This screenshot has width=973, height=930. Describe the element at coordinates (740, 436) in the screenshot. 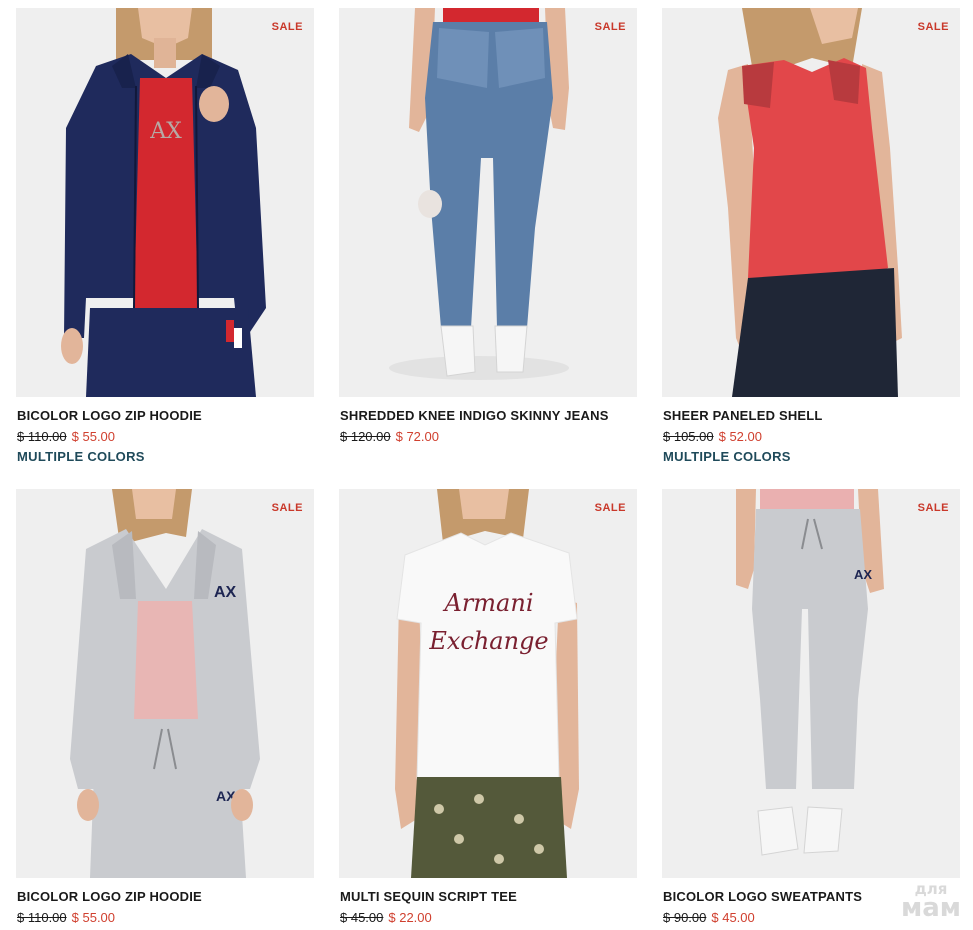

I see `sale-price: $ 52.00` at that location.